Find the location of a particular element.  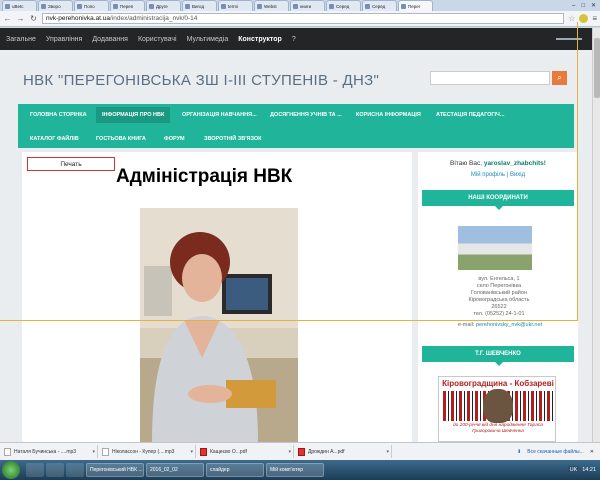

extension-icon is located at coordinates (584, 18).